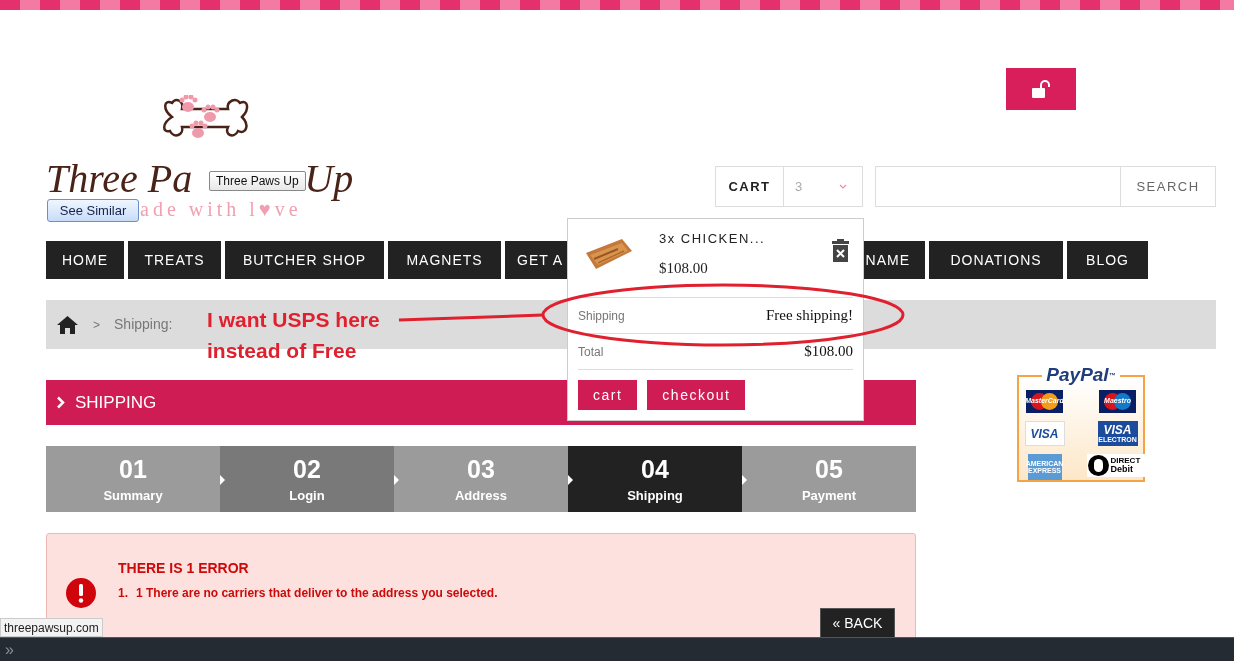 This screenshot has width=1234, height=661. Describe the element at coordinates (133, 495) in the screenshot. I see `step-label: Summary` at that location.